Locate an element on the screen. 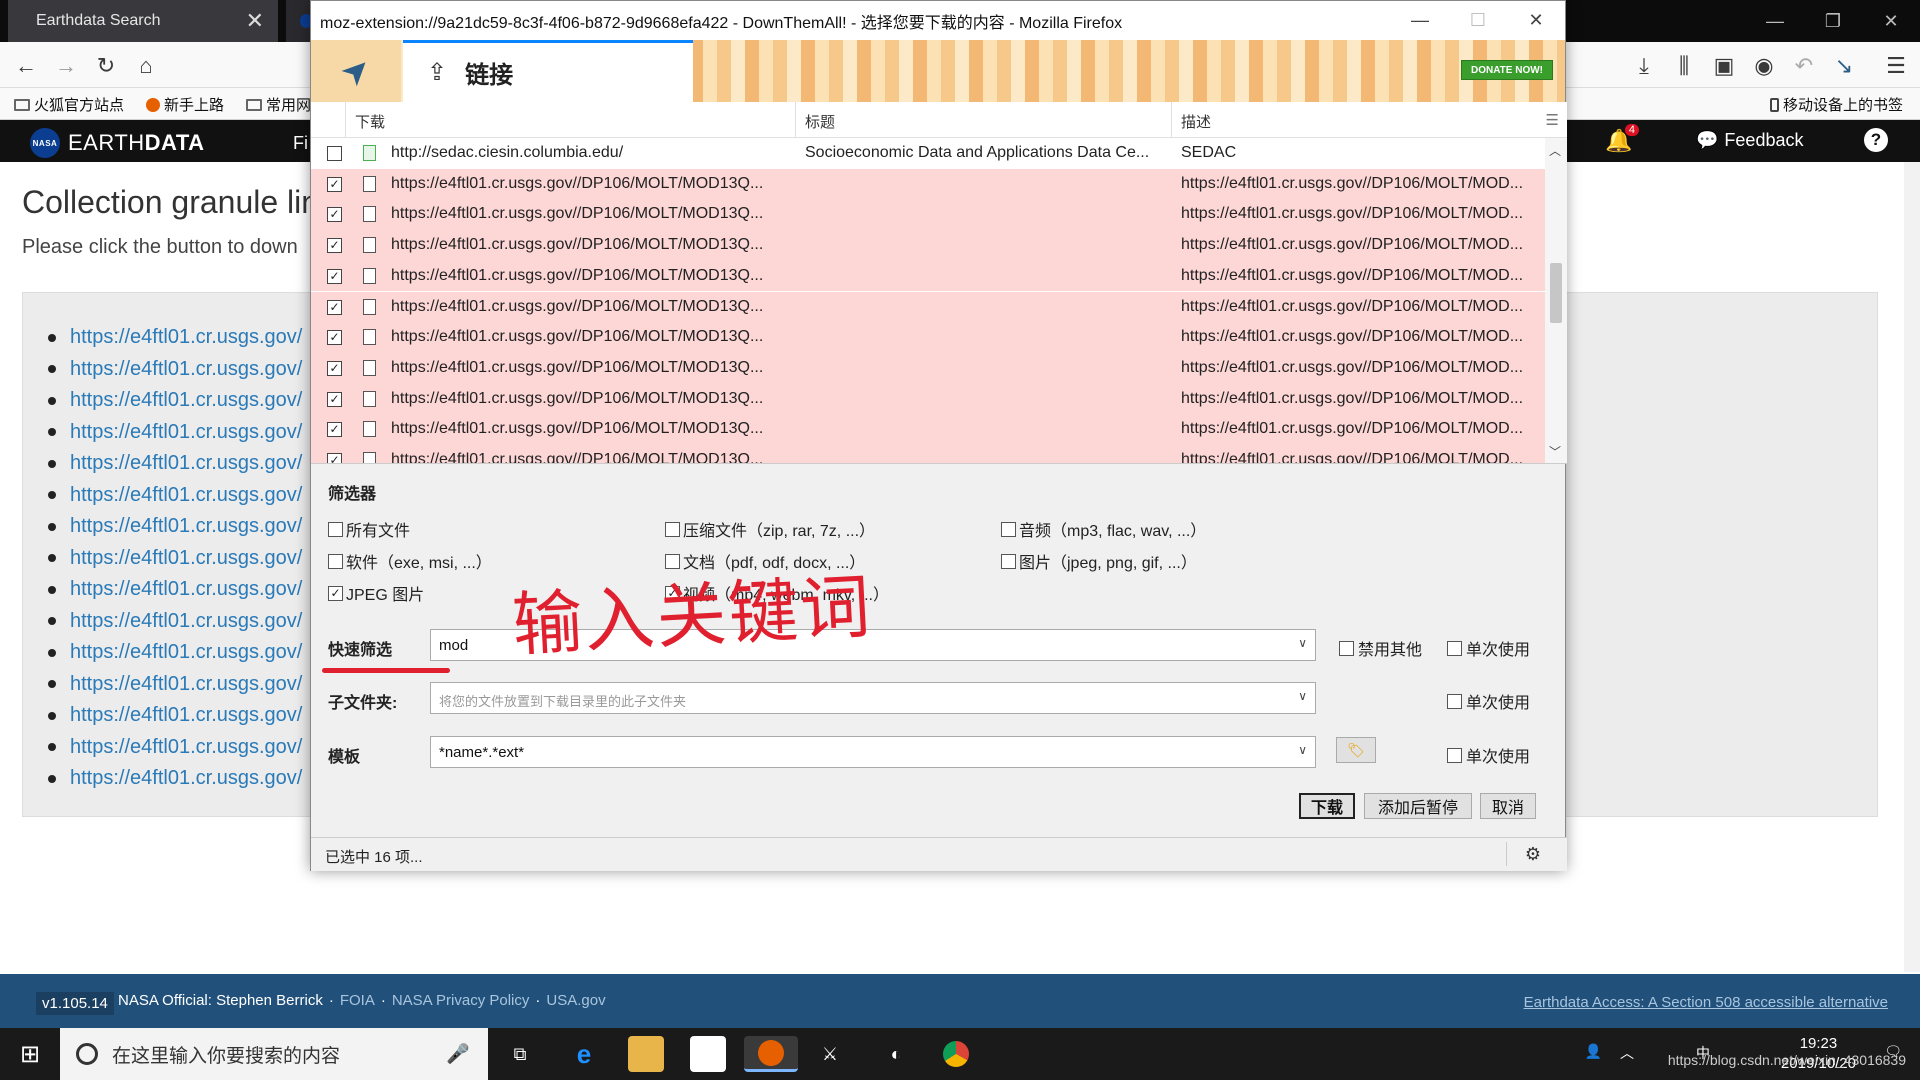  forward-icon: → is located at coordinates (66, 66).